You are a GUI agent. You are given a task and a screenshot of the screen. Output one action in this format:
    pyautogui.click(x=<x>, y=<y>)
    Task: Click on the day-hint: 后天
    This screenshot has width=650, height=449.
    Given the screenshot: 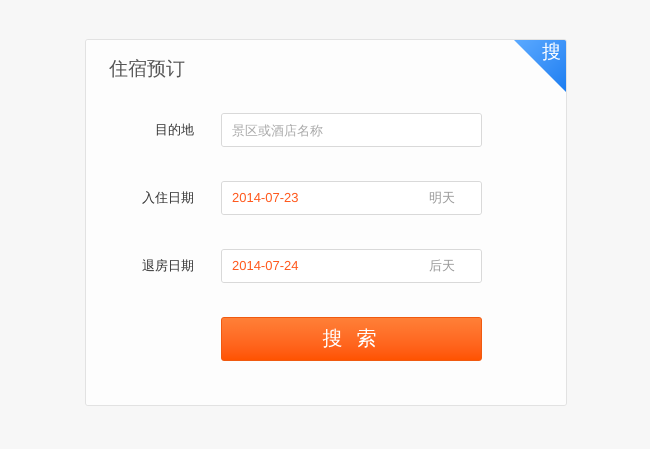 What is the action you would take?
    pyautogui.click(x=442, y=266)
    